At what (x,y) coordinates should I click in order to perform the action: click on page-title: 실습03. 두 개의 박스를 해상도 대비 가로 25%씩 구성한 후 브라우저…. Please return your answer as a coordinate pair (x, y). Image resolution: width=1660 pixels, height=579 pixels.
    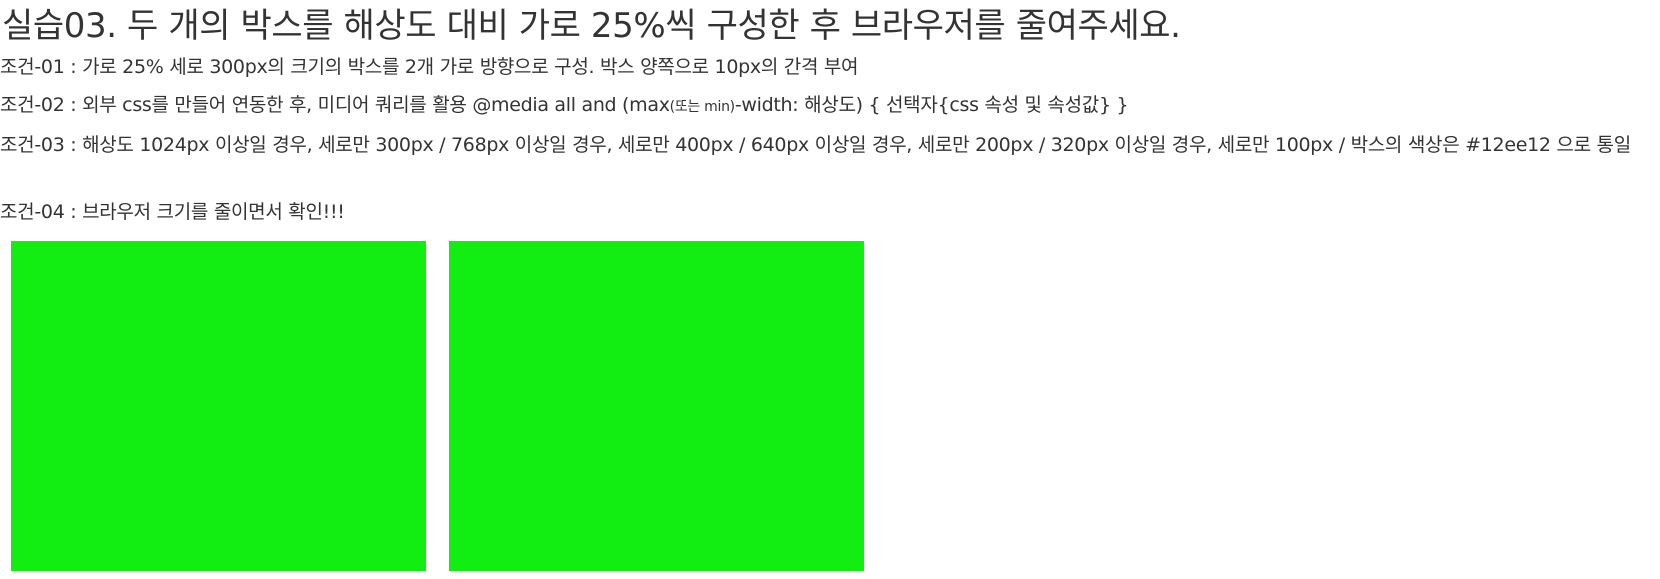
    Looking at the image, I should click on (591, 26).